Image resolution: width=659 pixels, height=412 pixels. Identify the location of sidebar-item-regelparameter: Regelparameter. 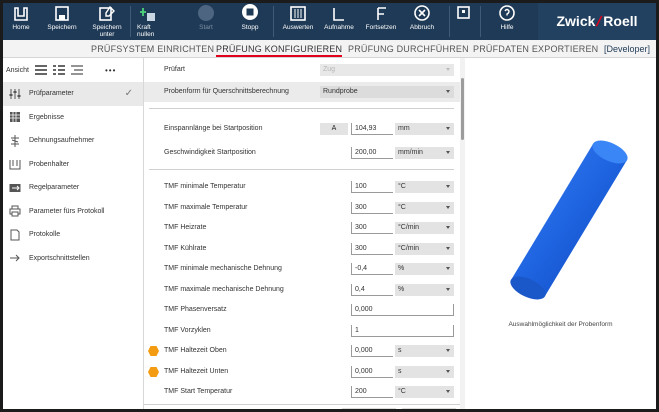
(73, 188).